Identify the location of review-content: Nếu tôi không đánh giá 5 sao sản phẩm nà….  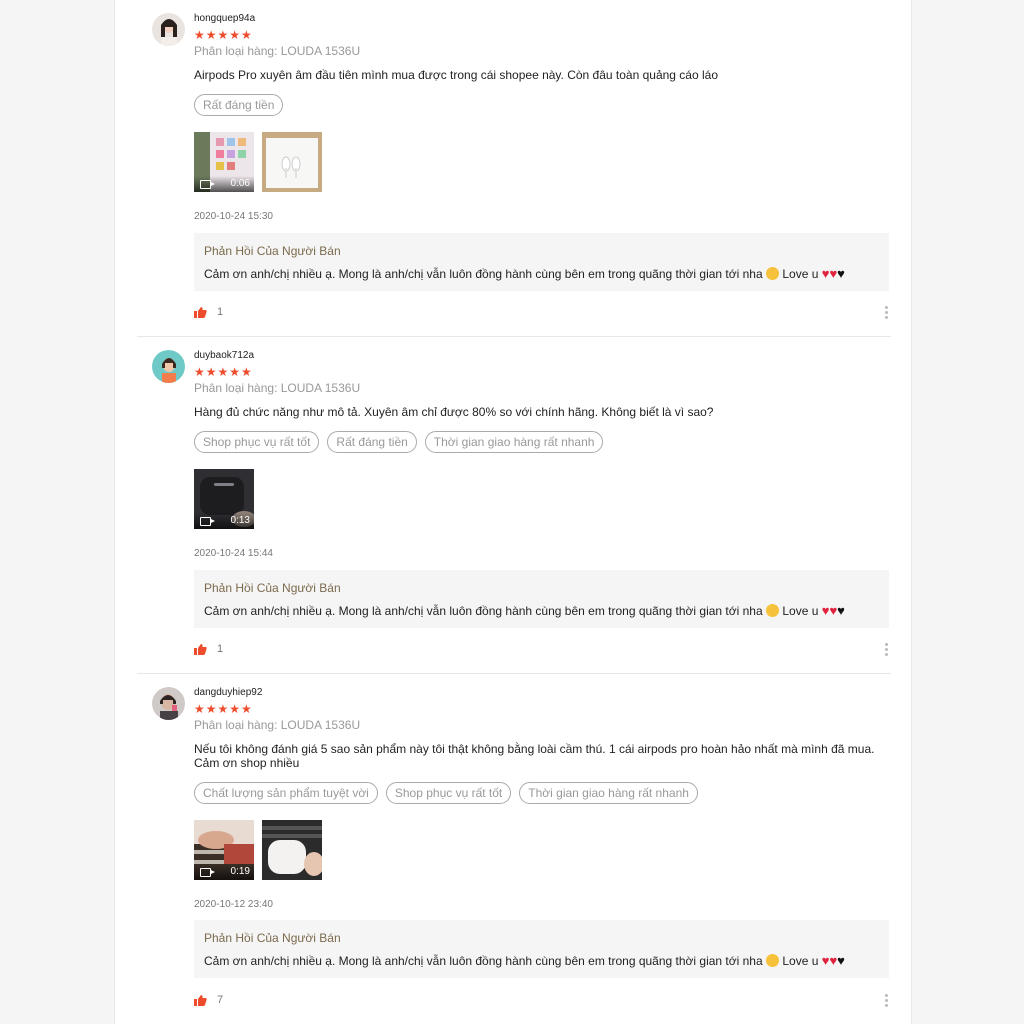
(534, 756).